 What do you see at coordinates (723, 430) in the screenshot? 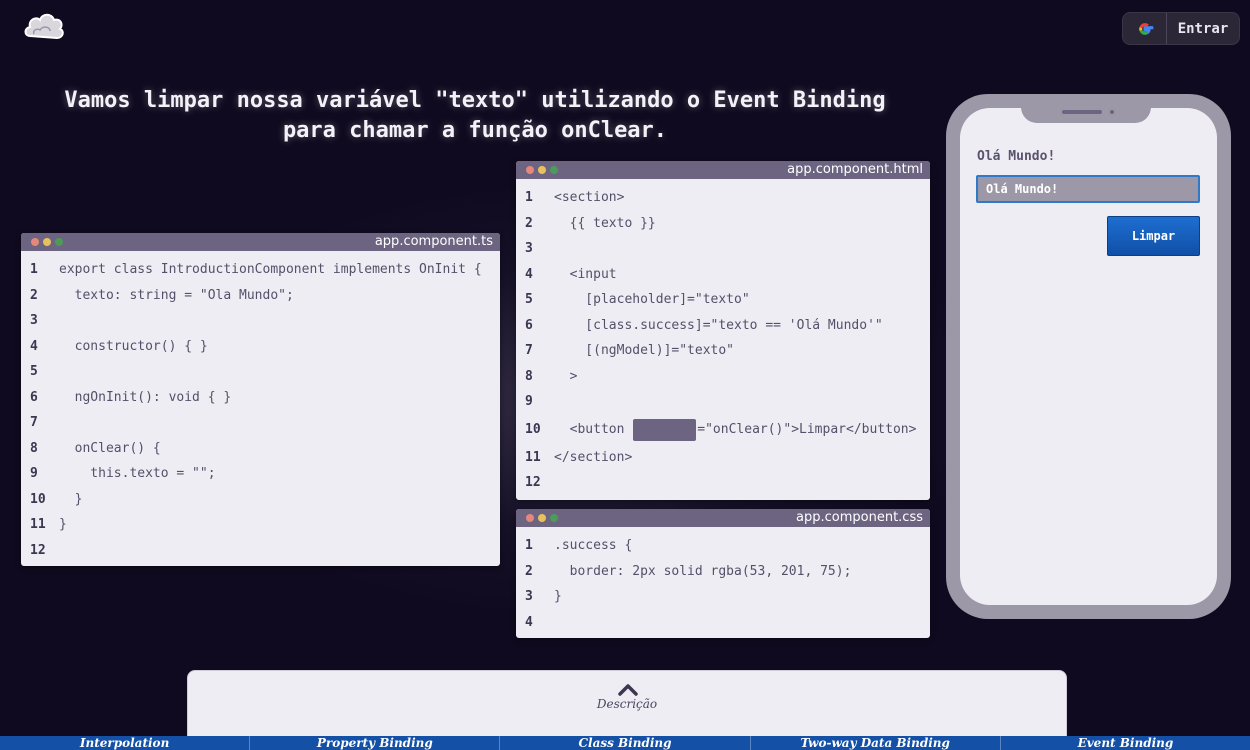
I see `code-line: 10 <button ="onClear()">Limpar</button>` at bounding box center [723, 430].